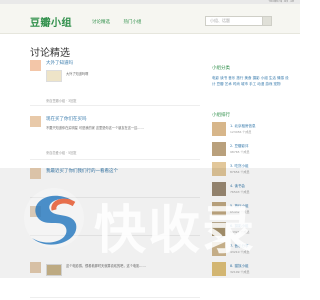 The height and width of the screenshot is (300, 320). What do you see at coordinates (215, 78) in the screenshot?
I see `tag-link: 电影` at bounding box center [215, 78].